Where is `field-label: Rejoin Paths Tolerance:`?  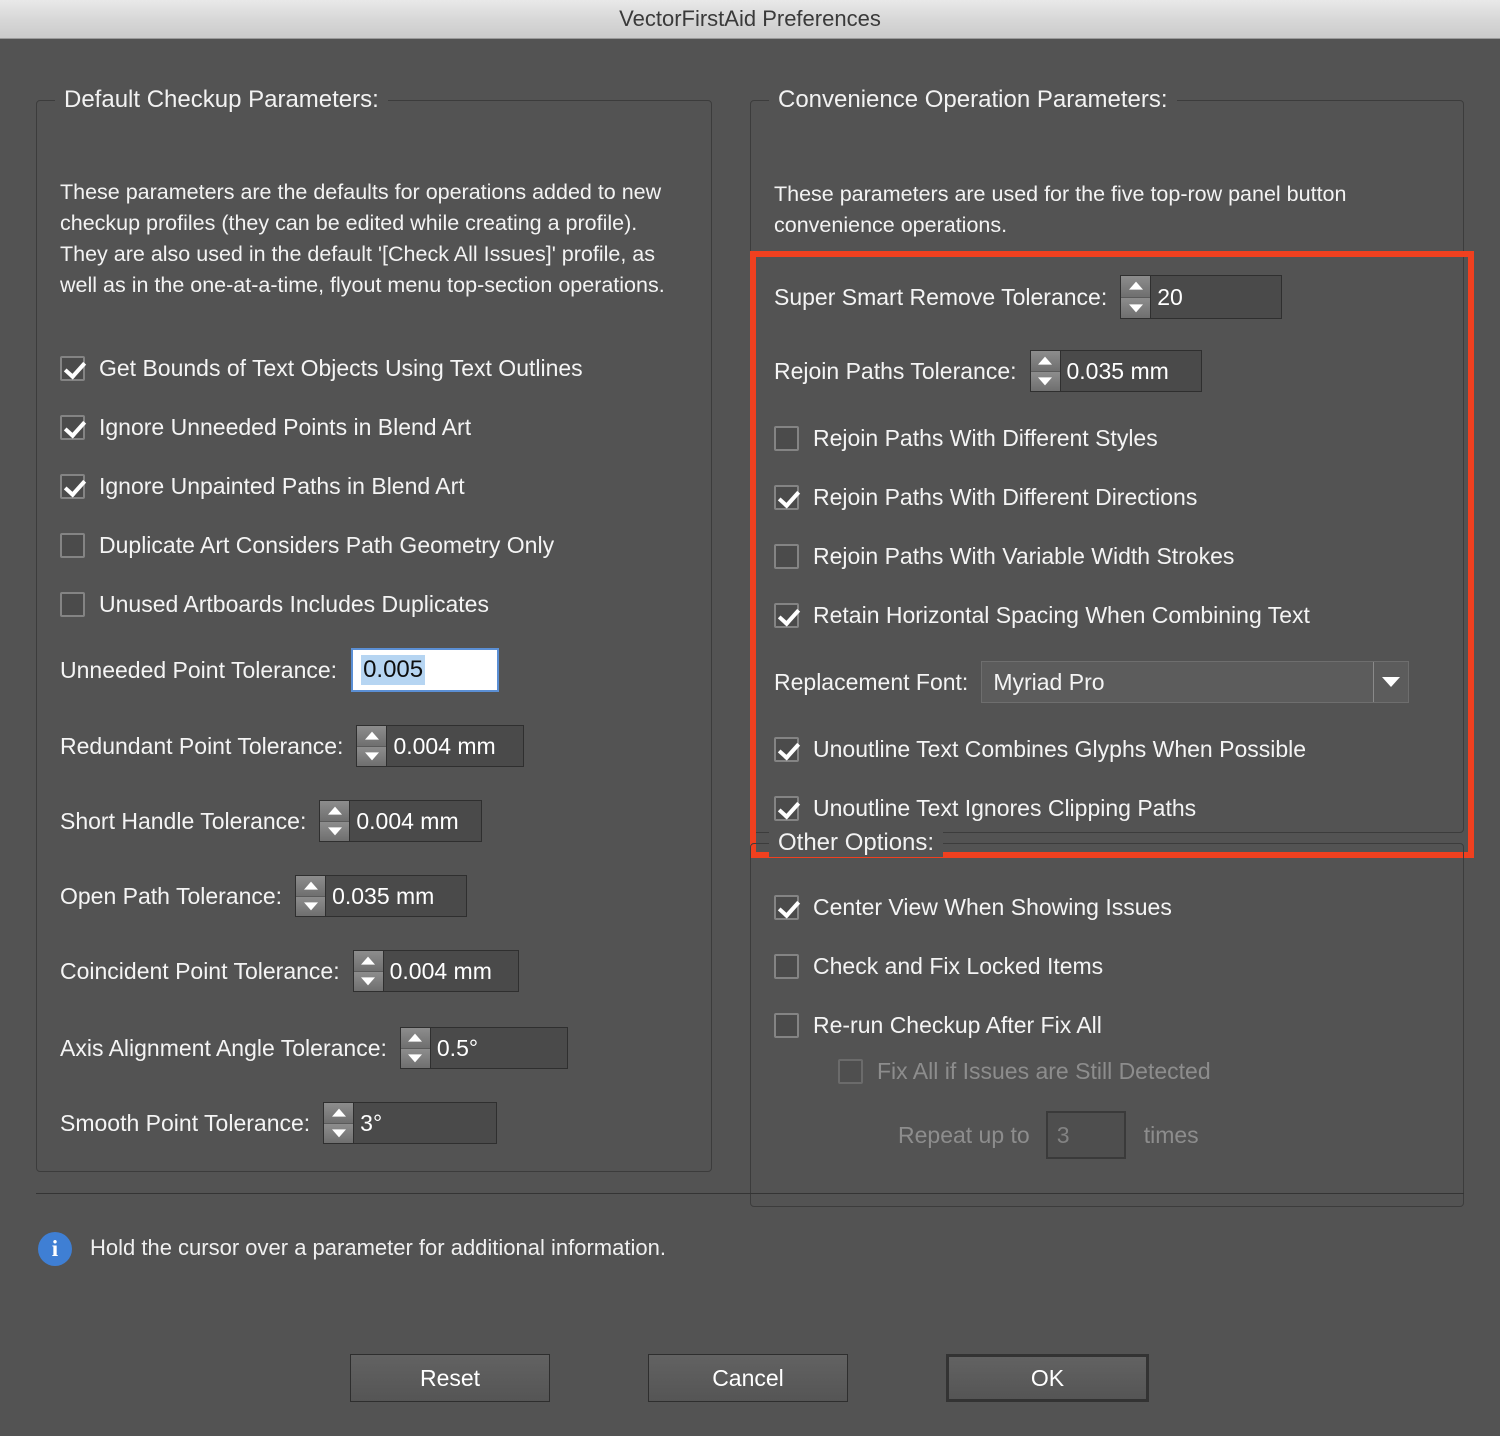
field-label: Rejoin Paths Tolerance: is located at coordinates (895, 370).